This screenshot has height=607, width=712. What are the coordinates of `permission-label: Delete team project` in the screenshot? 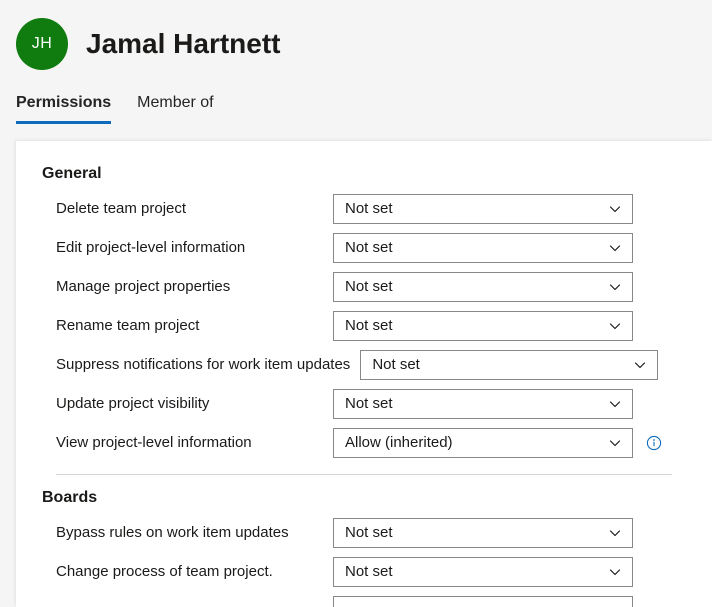 It's located at (121, 208).